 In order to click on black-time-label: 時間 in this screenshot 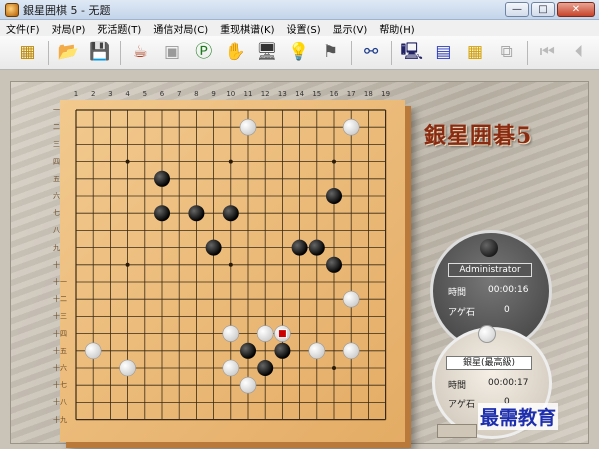, I will do `click(457, 293)`.